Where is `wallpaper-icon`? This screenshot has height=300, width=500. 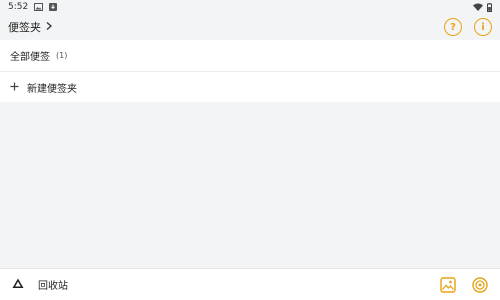
wallpaper-icon is located at coordinates (448, 284).